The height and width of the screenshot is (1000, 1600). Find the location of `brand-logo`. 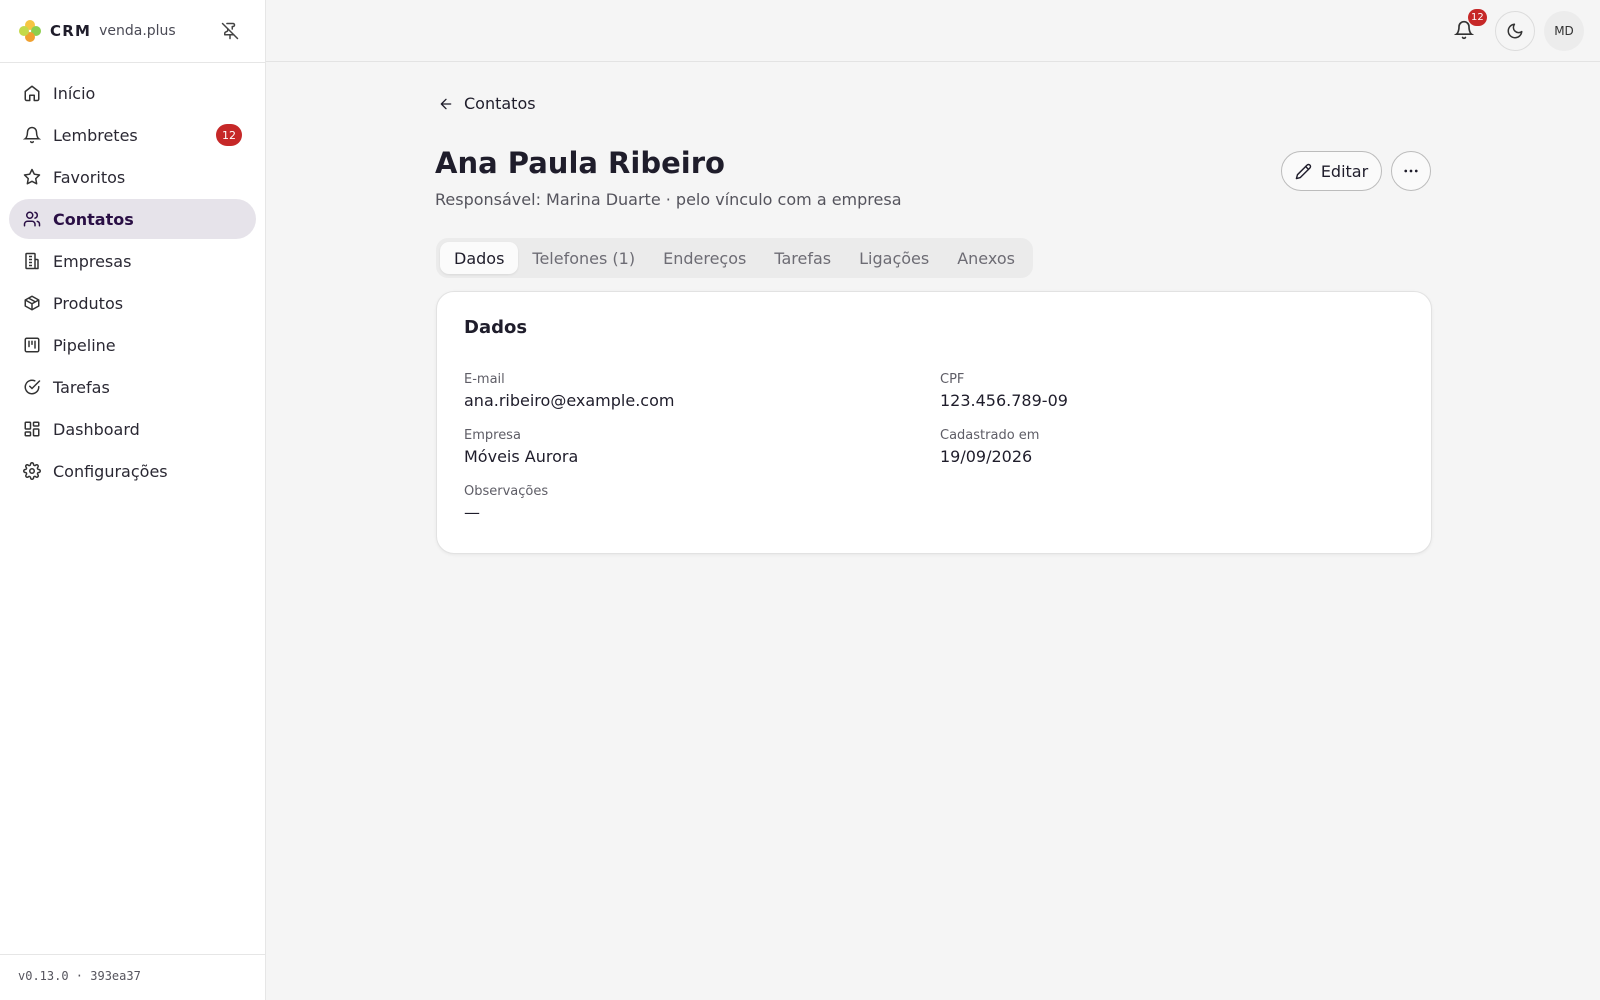

brand-logo is located at coordinates (30, 31).